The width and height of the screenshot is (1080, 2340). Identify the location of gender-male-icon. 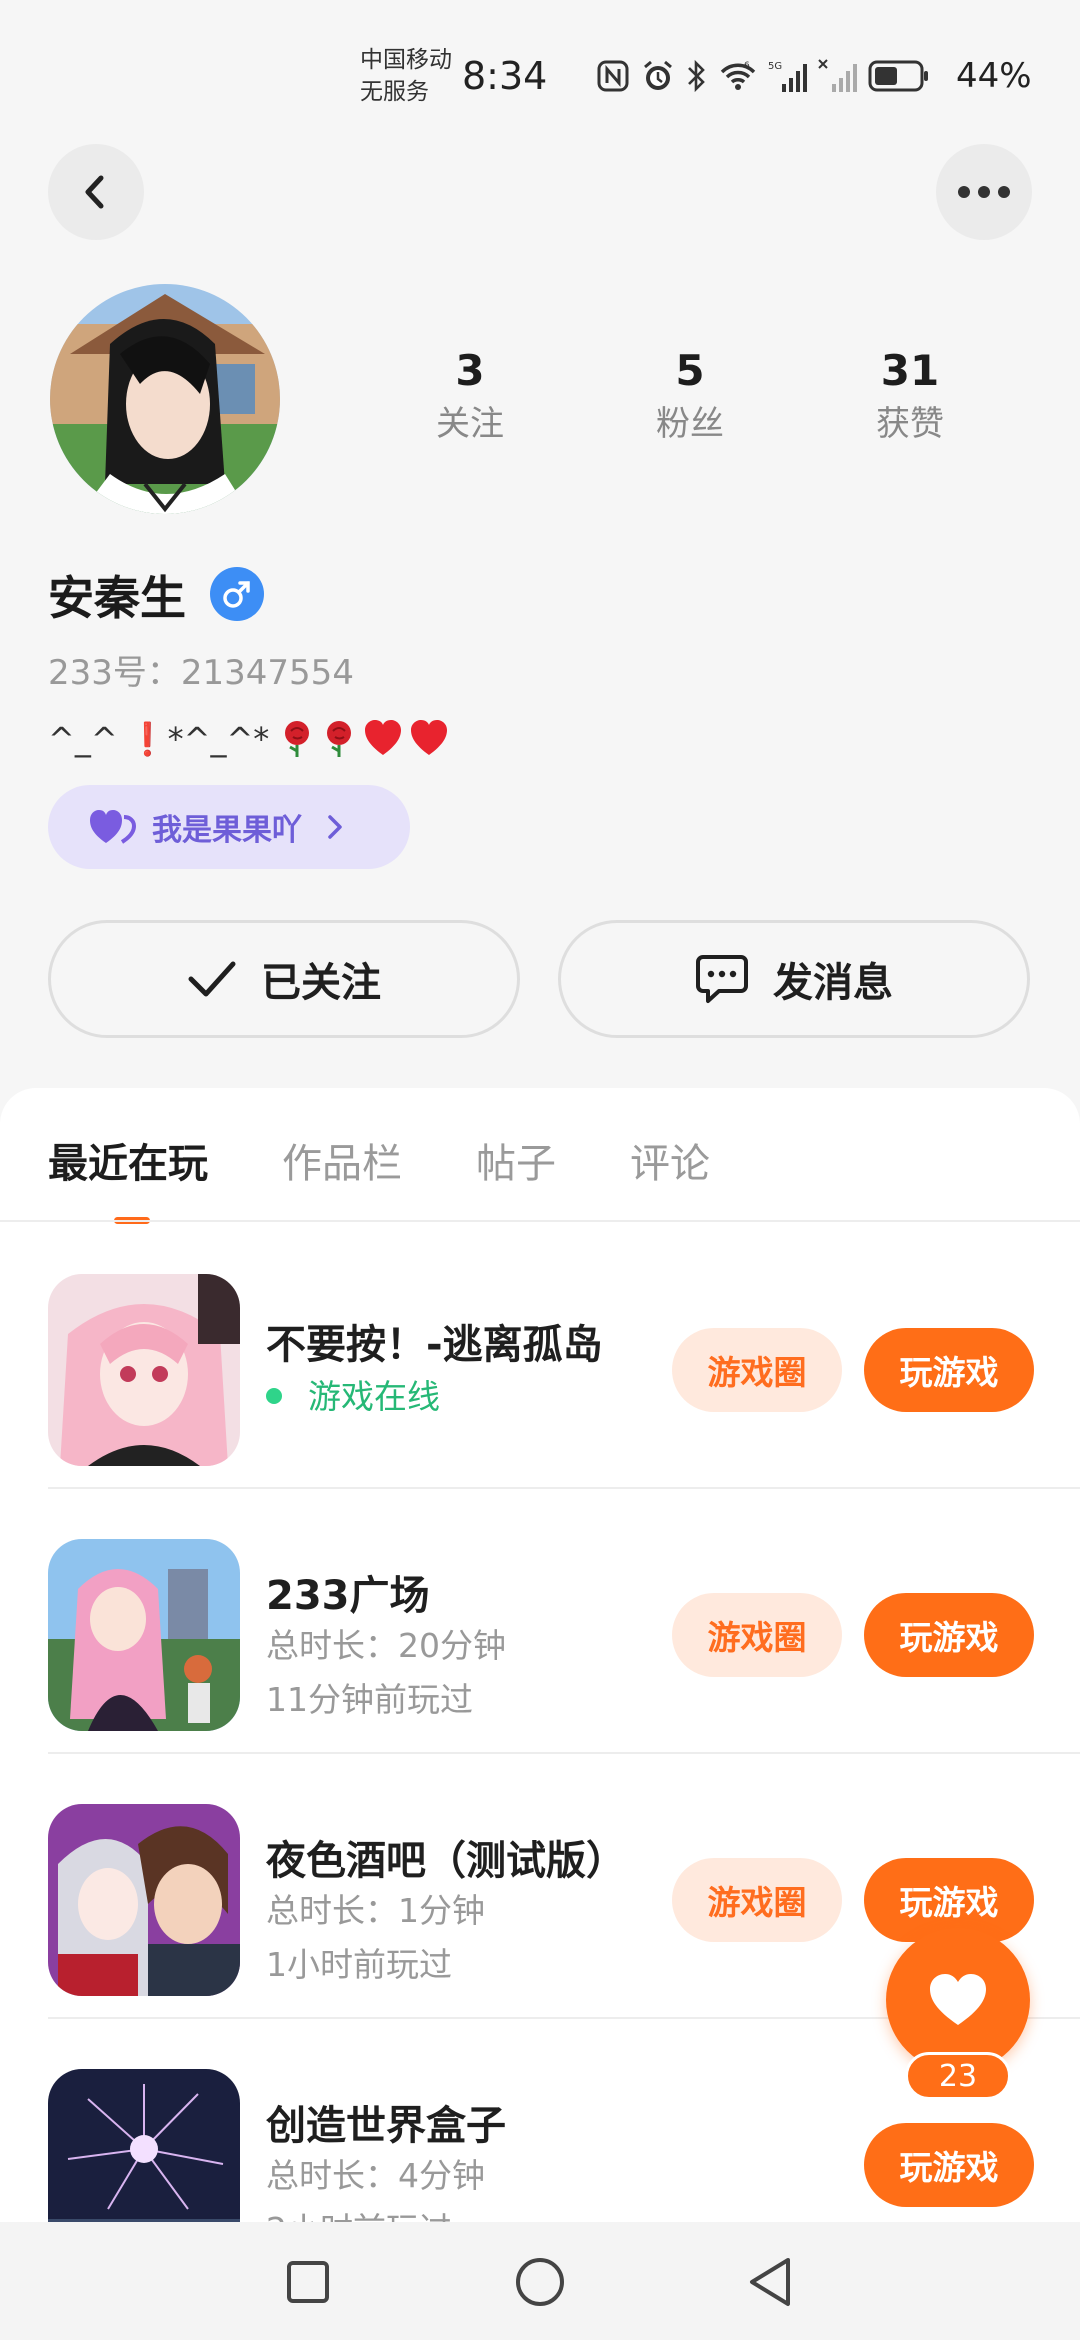
(237, 594).